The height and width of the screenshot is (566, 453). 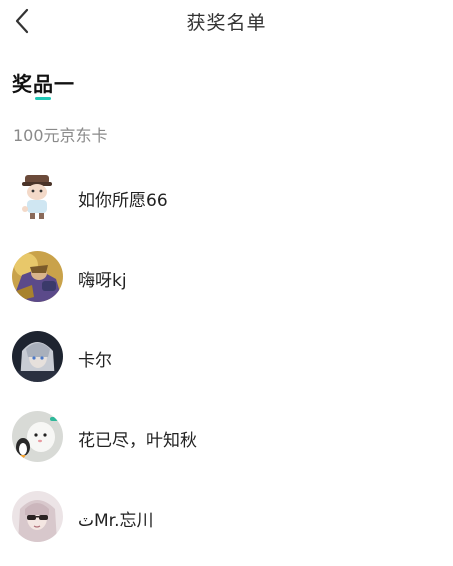 What do you see at coordinates (137, 441) in the screenshot?
I see `winner-name: 花已尽，叶知秋` at bounding box center [137, 441].